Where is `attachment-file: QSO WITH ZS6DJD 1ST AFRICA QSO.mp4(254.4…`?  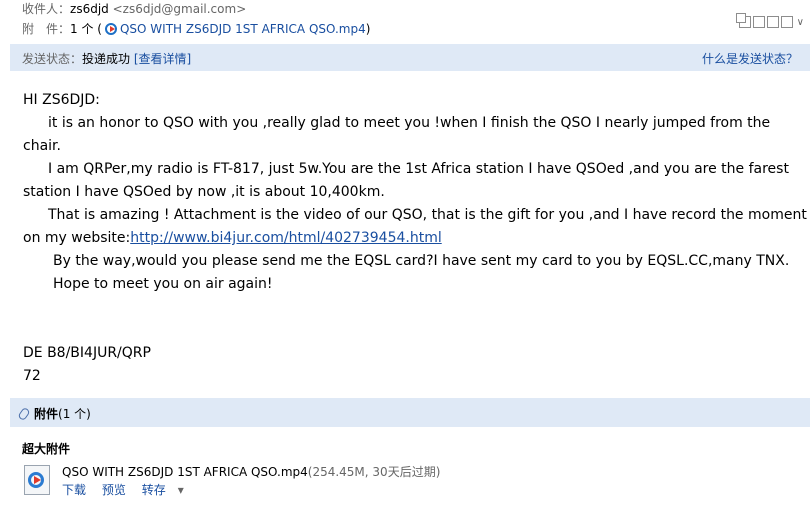 attachment-file: QSO WITH ZS6DJD 1ST AFRICA QSO.mp4(254.4… is located at coordinates (251, 471).